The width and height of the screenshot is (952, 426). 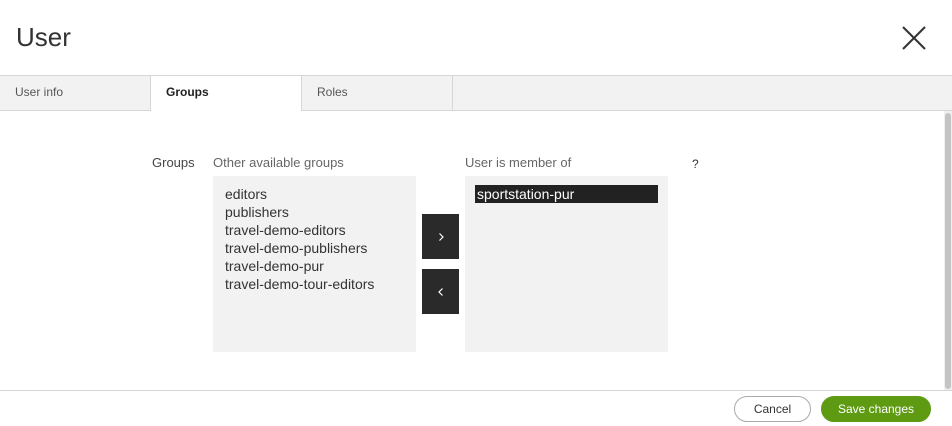 I want to click on tab-label: Roles, so click(x=332, y=92).